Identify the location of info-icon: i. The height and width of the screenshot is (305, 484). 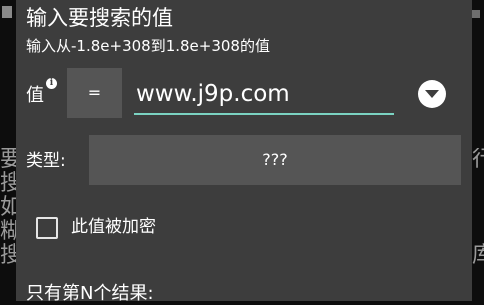
(51, 83).